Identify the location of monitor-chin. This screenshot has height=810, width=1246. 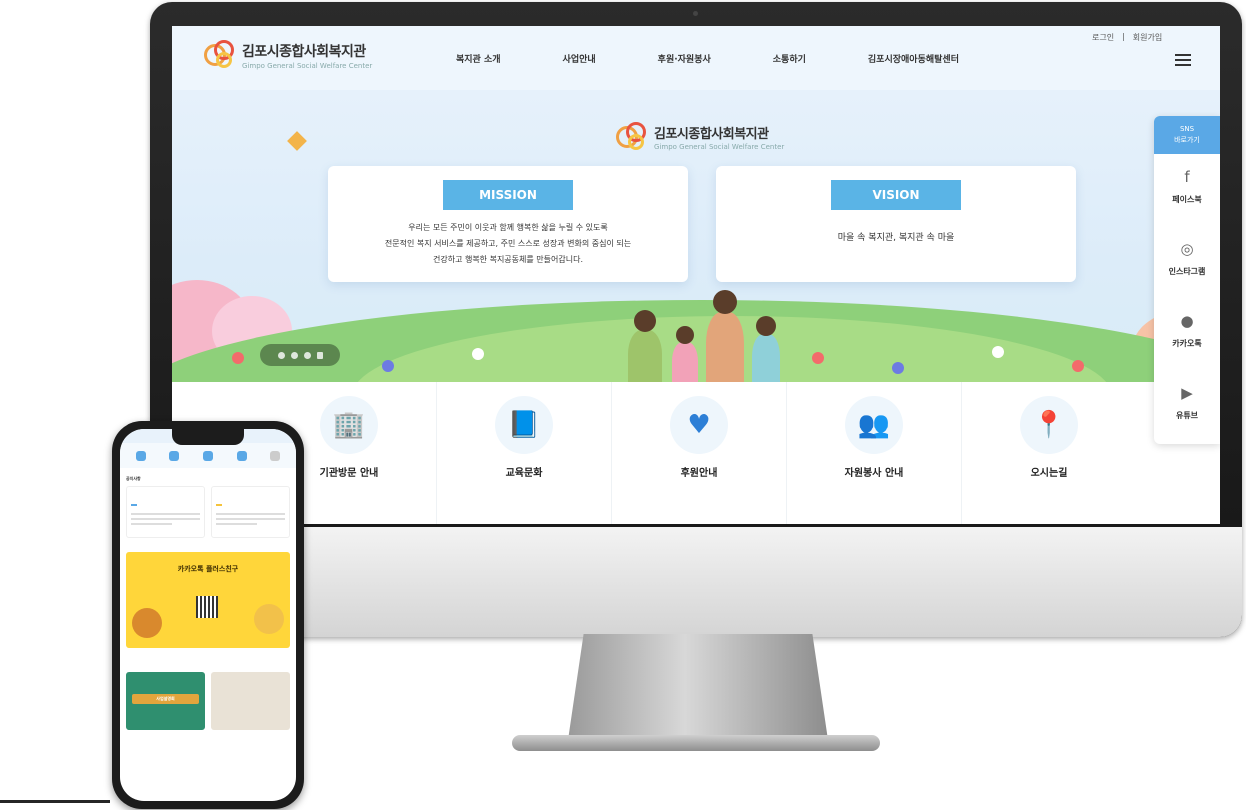
(696, 582).